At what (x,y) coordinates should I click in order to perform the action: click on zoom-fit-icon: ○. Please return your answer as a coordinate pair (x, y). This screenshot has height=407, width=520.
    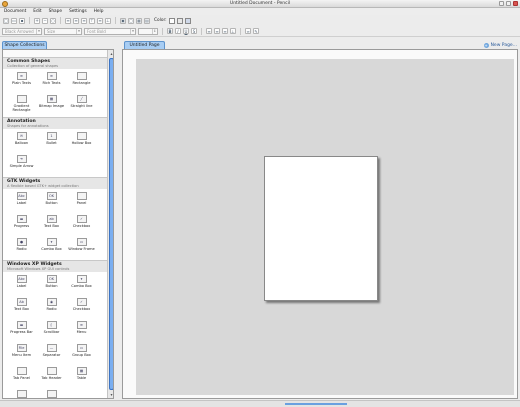
    Looking at the image, I should click on (53, 20).